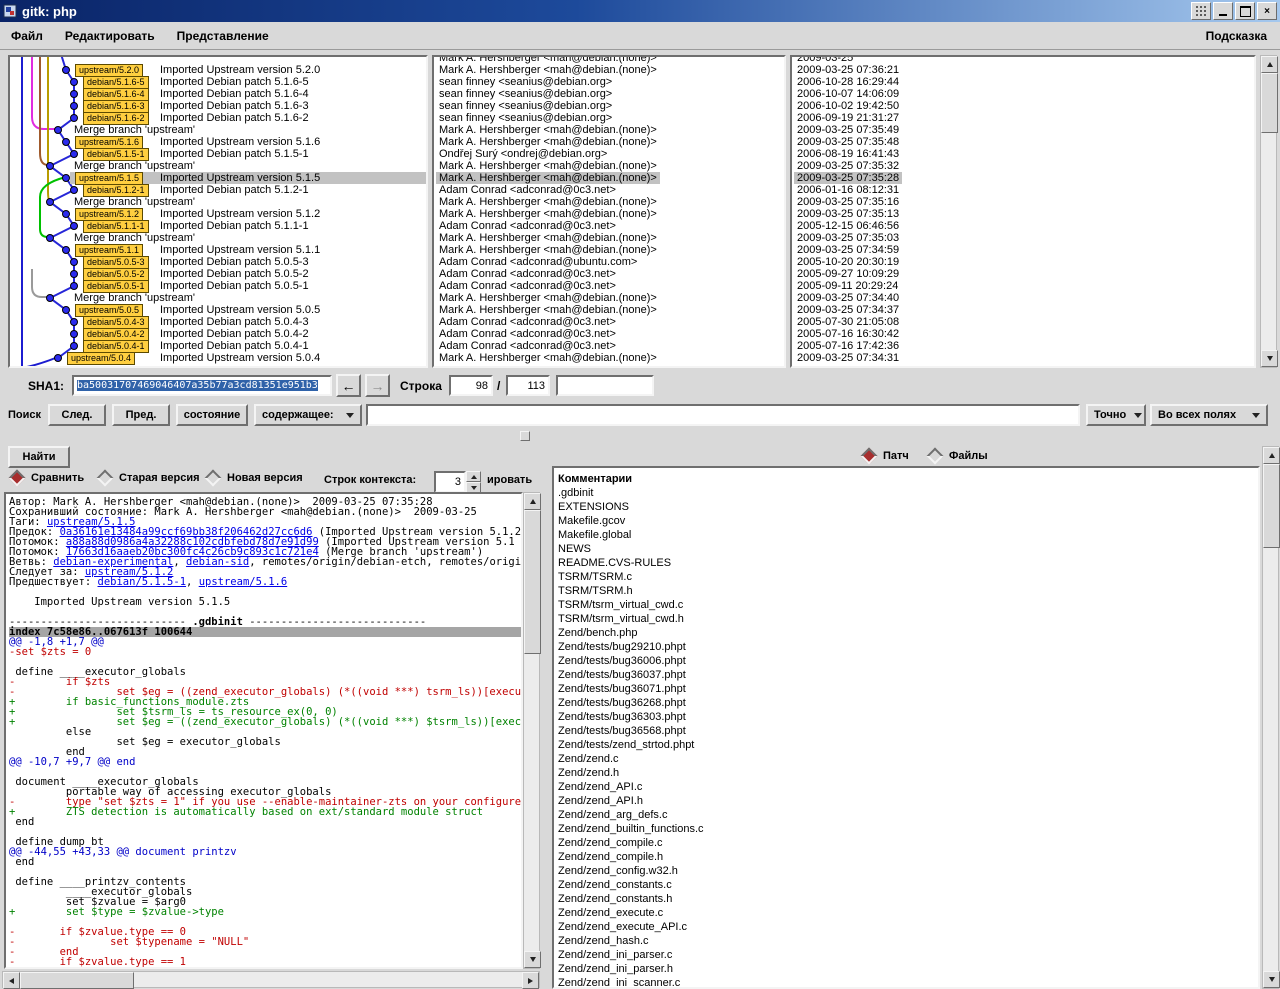 The image size is (1280, 989). I want to click on file-item: TSRM/tsrm_virtual_cwd.h, so click(908, 619).